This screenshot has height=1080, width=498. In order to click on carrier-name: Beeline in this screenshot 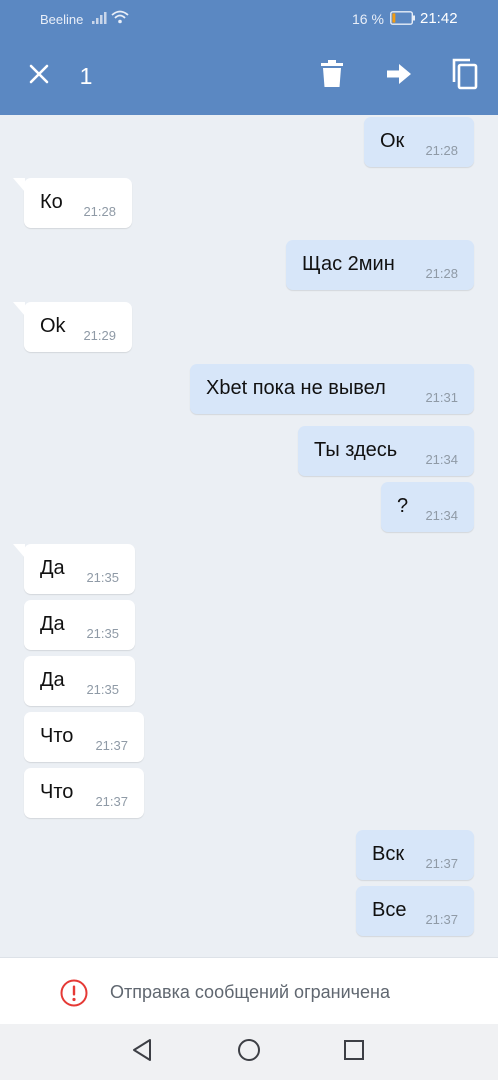, I will do `click(62, 19)`.